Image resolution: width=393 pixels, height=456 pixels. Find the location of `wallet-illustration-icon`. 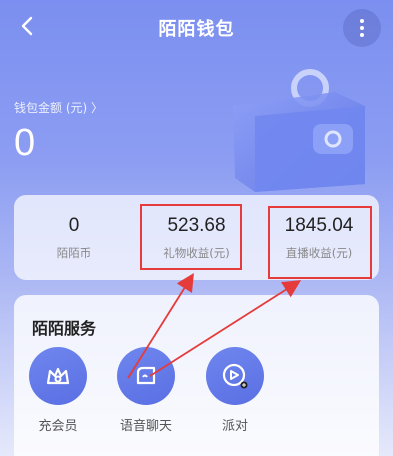

wallet-illustration-icon is located at coordinates (299, 130).